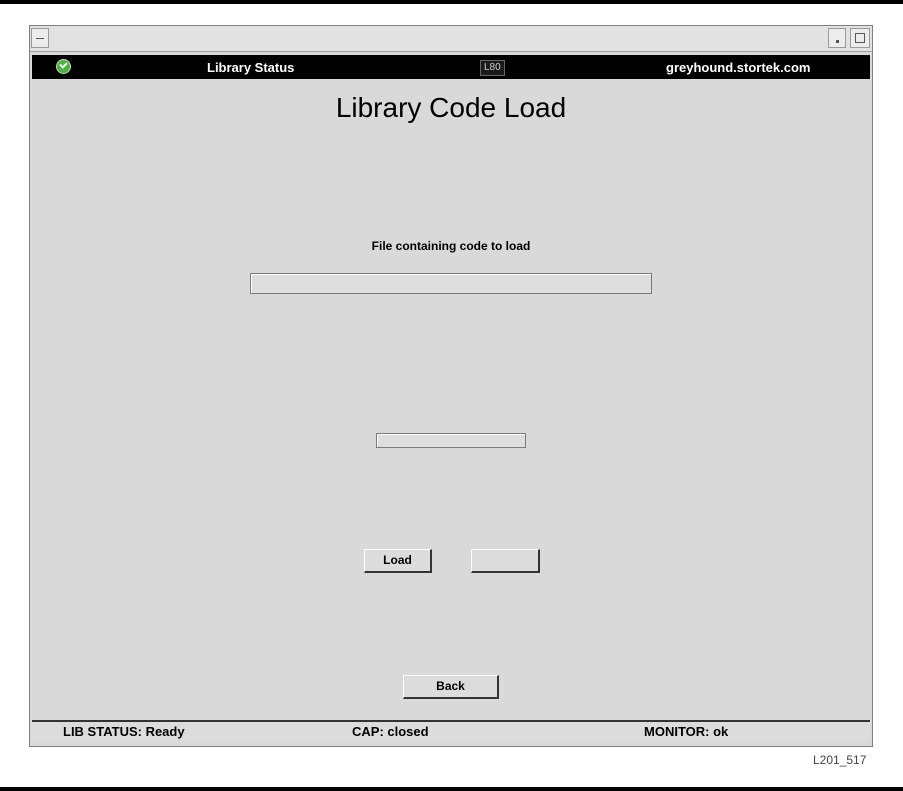 The image size is (903, 791). Describe the element at coordinates (738, 67) in the screenshot. I see `hostname-label: greyhound.stortek.com` at that location.